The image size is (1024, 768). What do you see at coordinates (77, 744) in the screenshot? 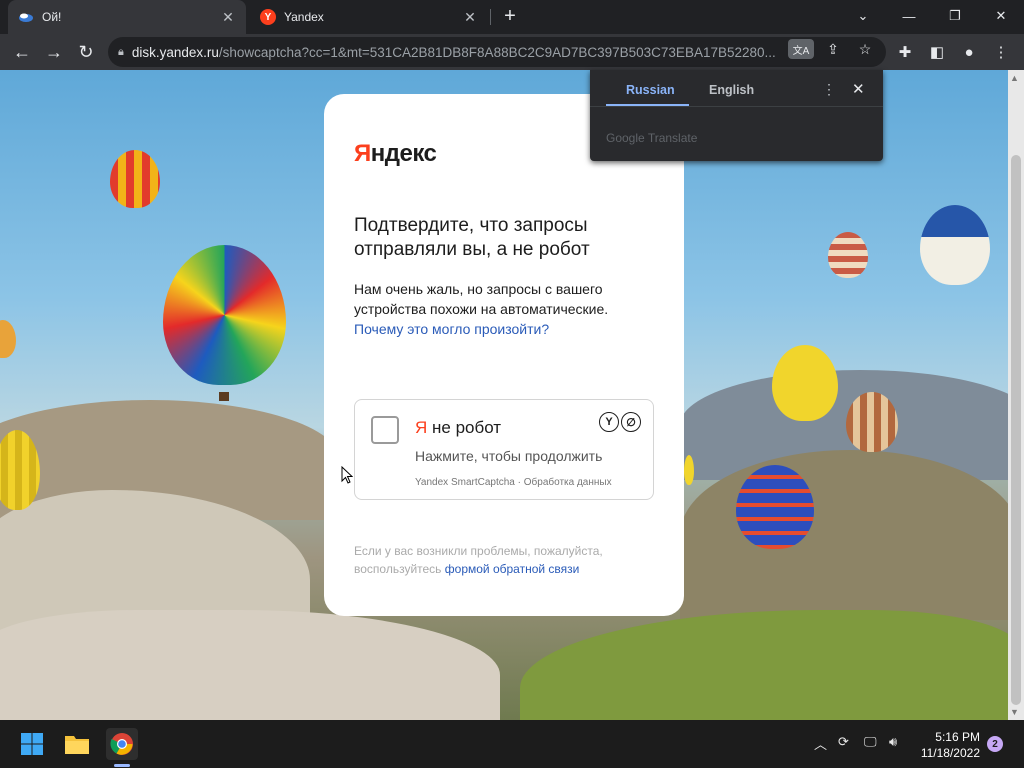
I see `file-explorer-icon` at bounding box center [77, 744].